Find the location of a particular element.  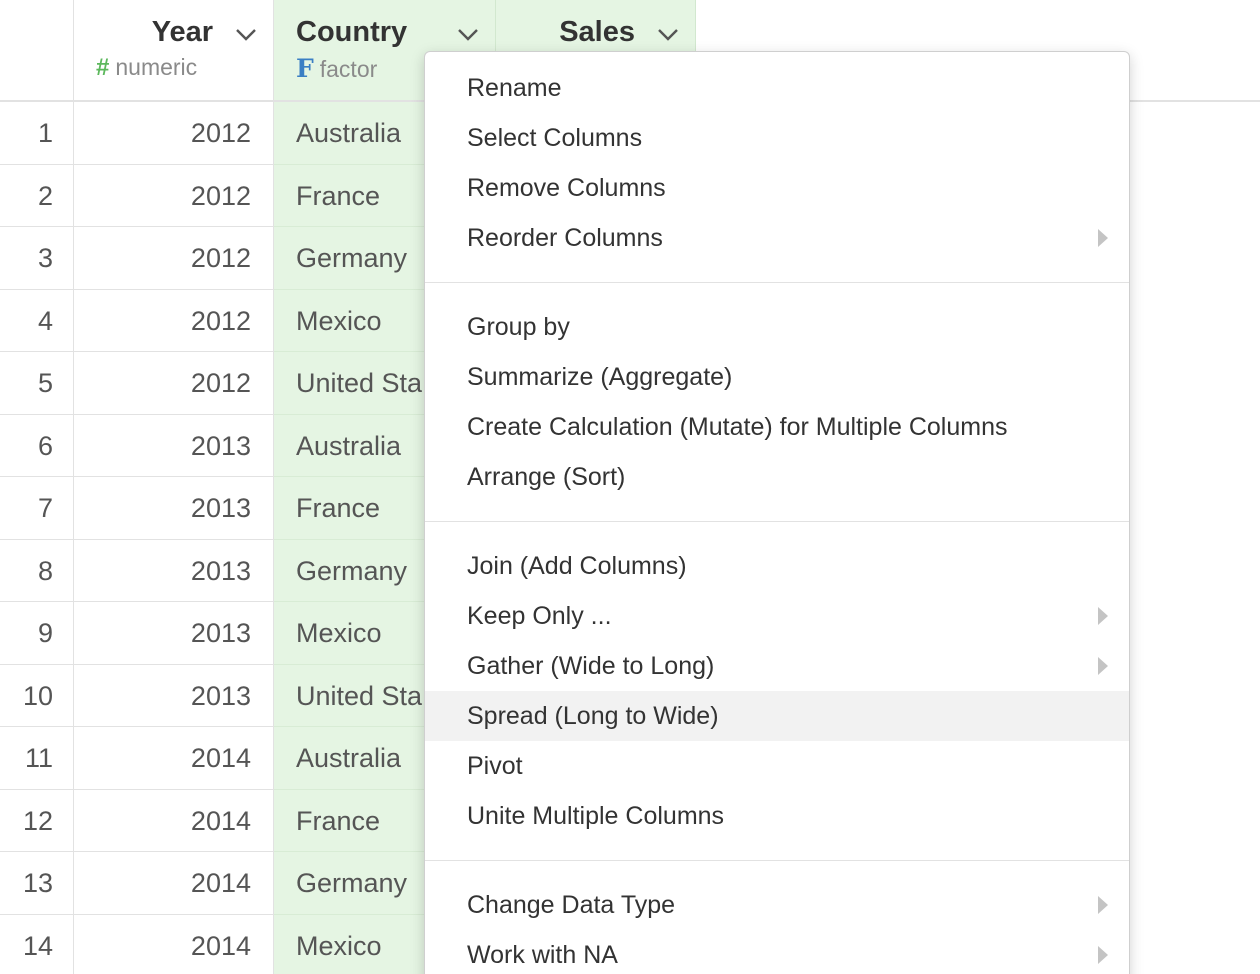

menu-item-label: Select Columns is located at coordinates (555, 138).